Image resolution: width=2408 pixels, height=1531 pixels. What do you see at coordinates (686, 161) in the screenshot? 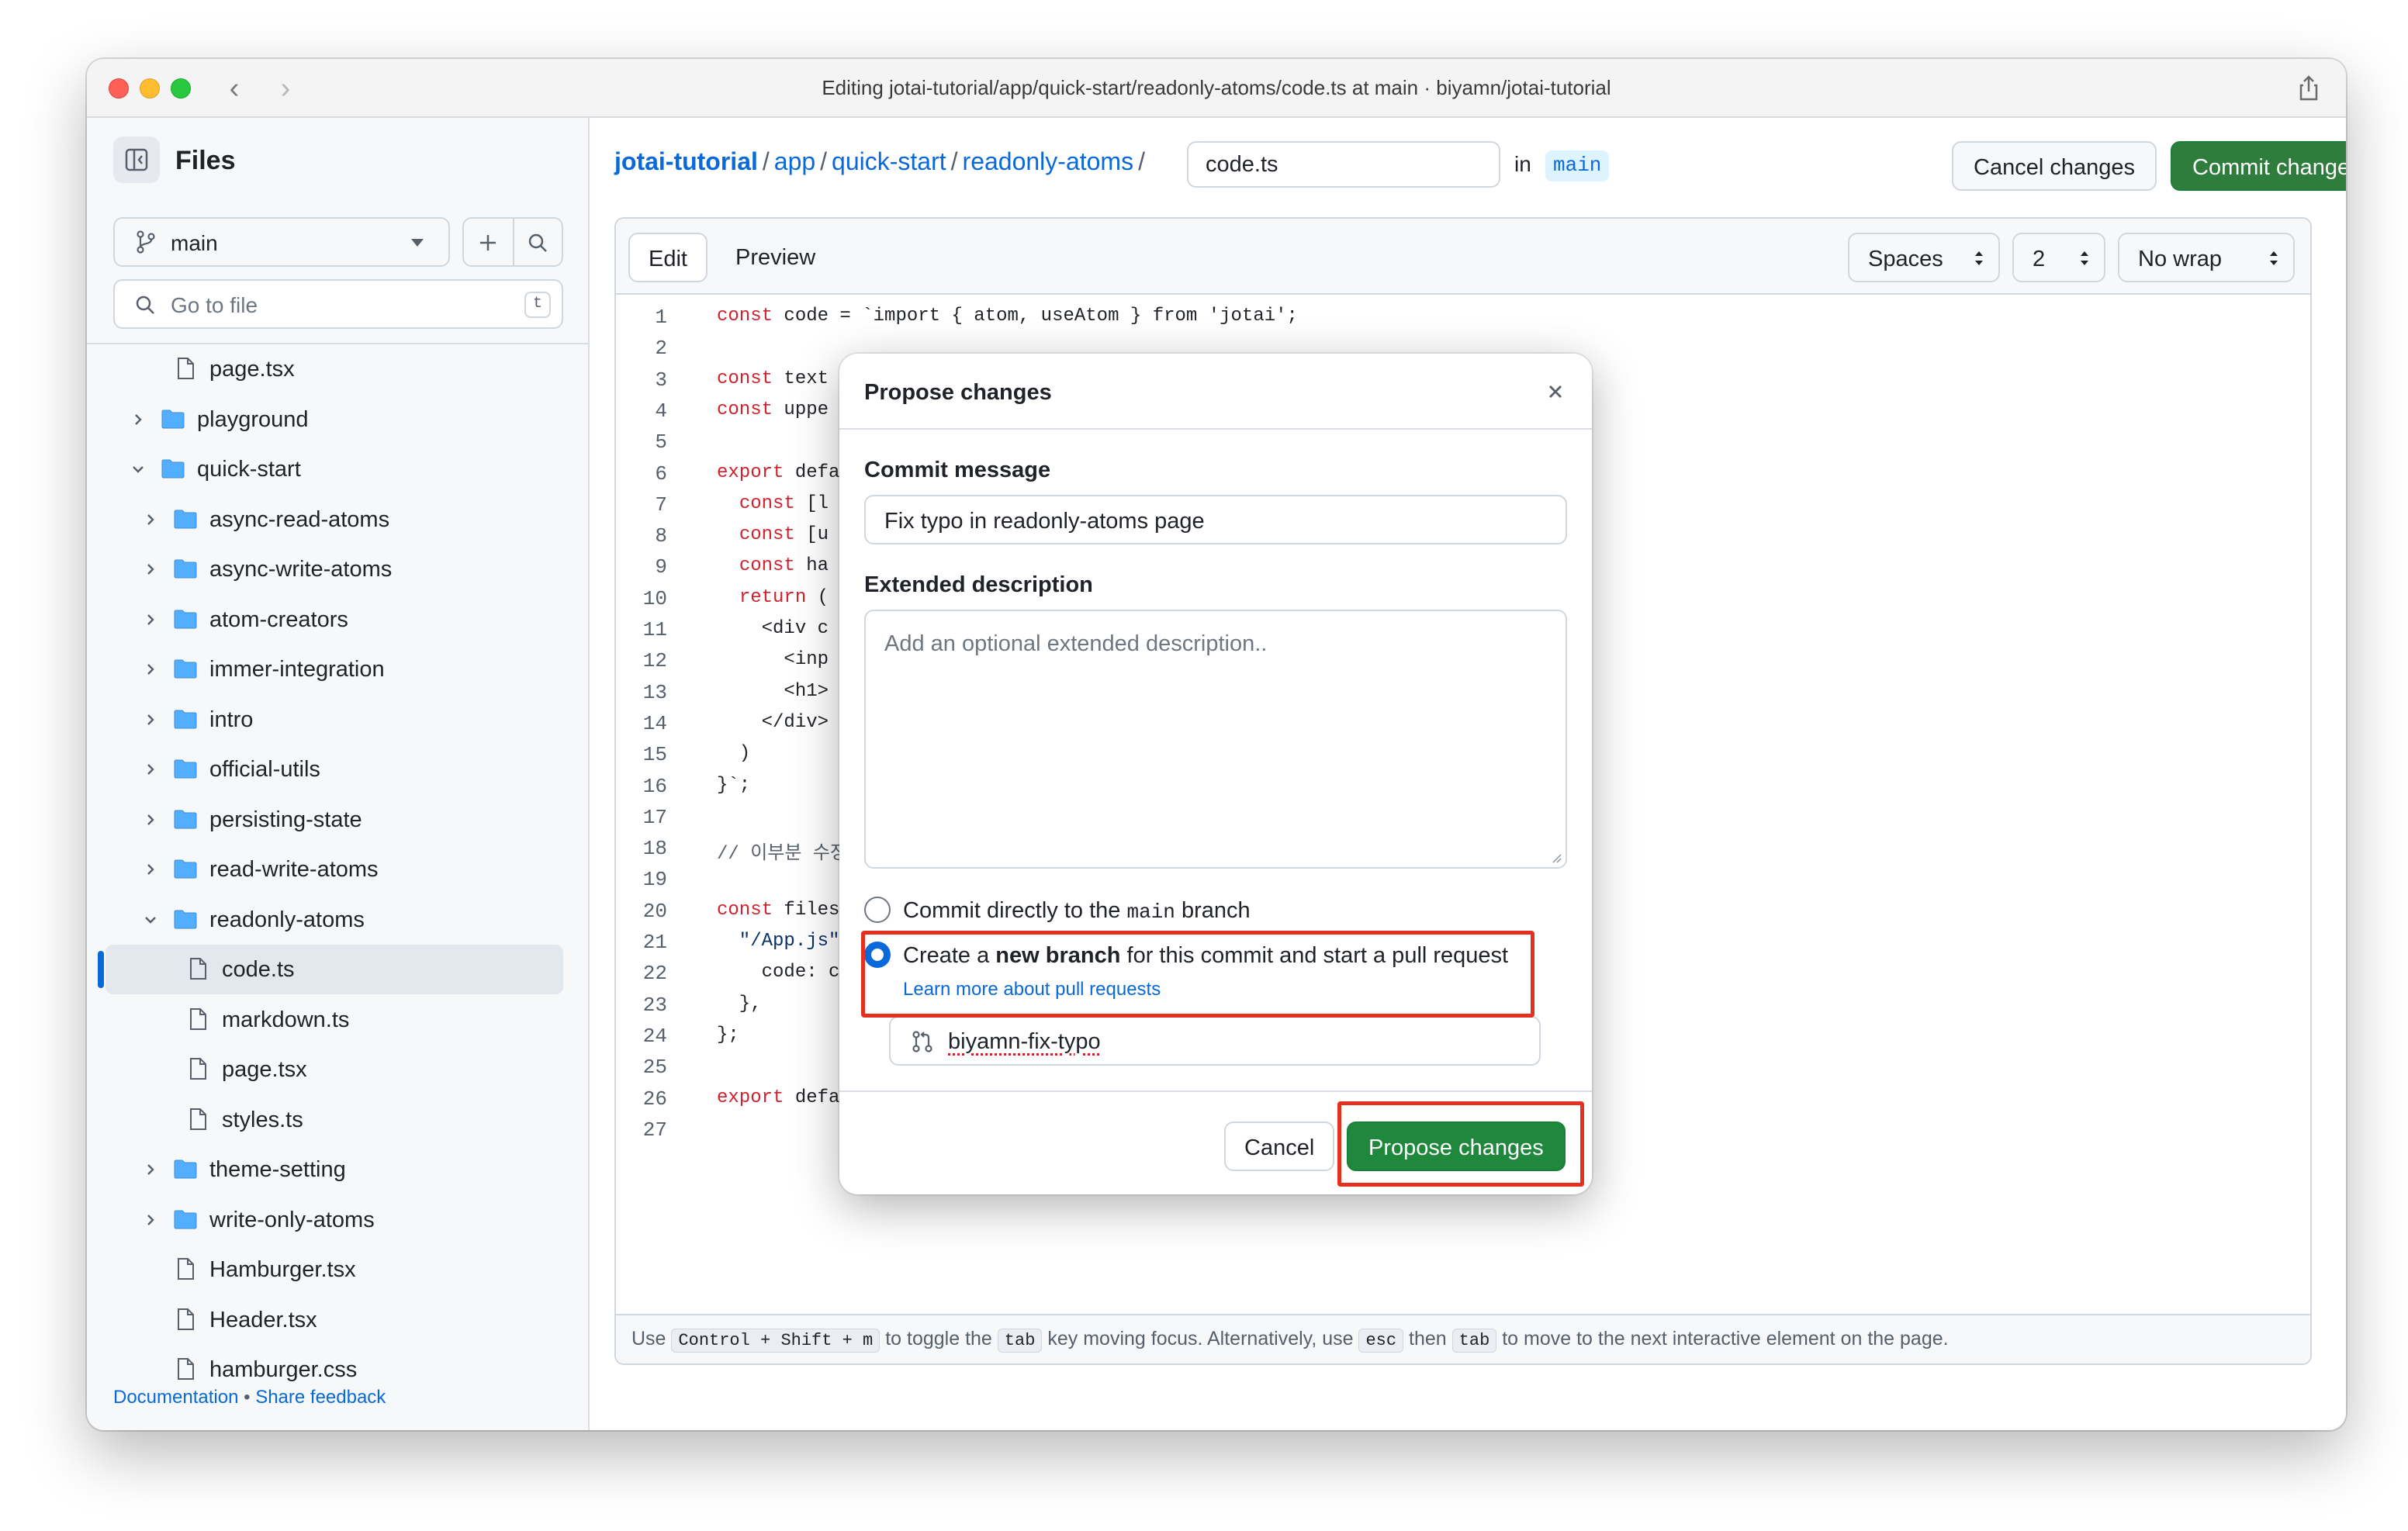
I see `breadcrumb-repo: jotai-tutorial` at bounding box center [686, 161].